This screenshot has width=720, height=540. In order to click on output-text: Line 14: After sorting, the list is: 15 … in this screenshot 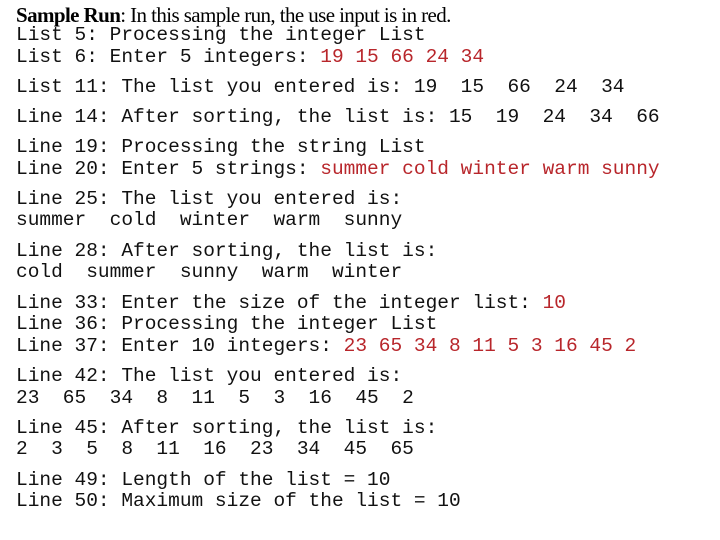, I will do `click(338, 117)`.